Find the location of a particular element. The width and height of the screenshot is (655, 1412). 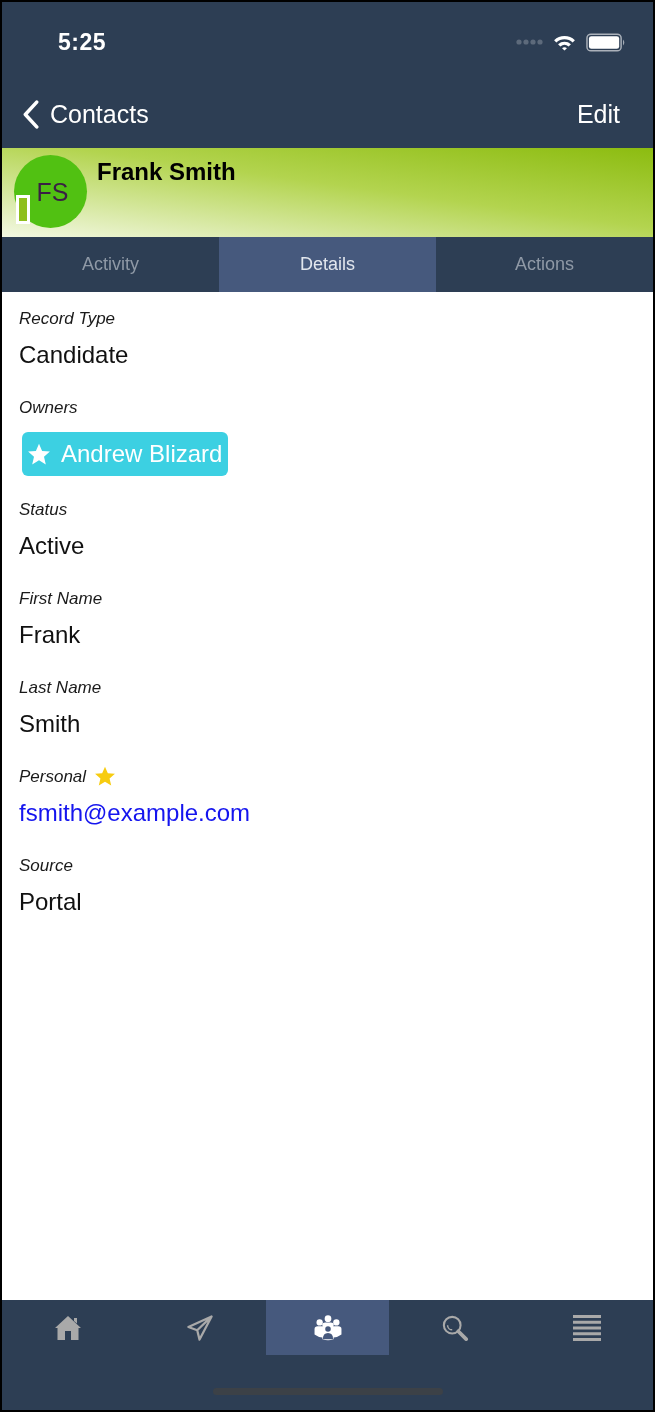

field-label: Record Type is located at coordinates (67, 319).